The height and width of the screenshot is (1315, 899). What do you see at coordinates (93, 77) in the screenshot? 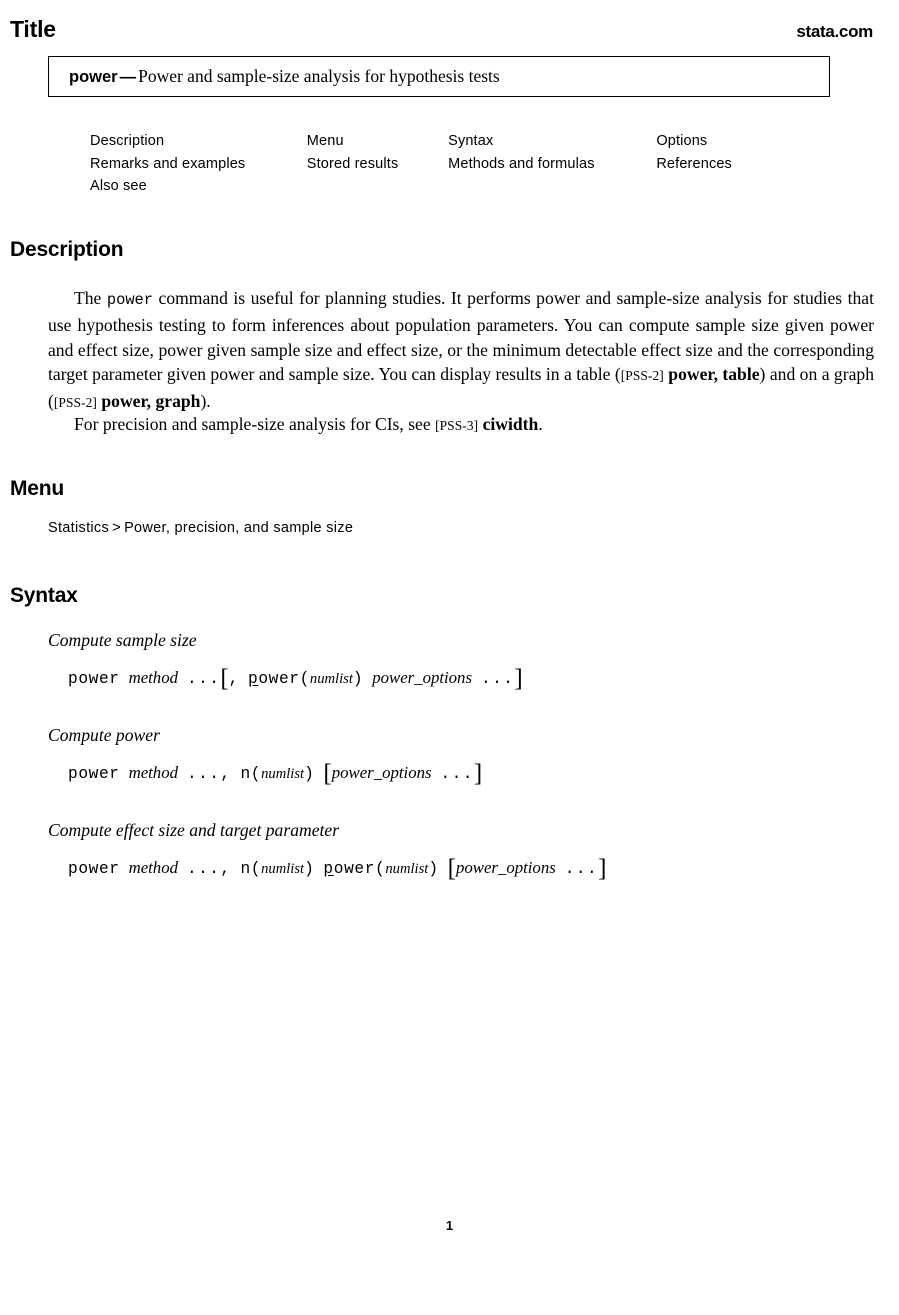
I see `command-name: power` at bounding box center [93, 77].